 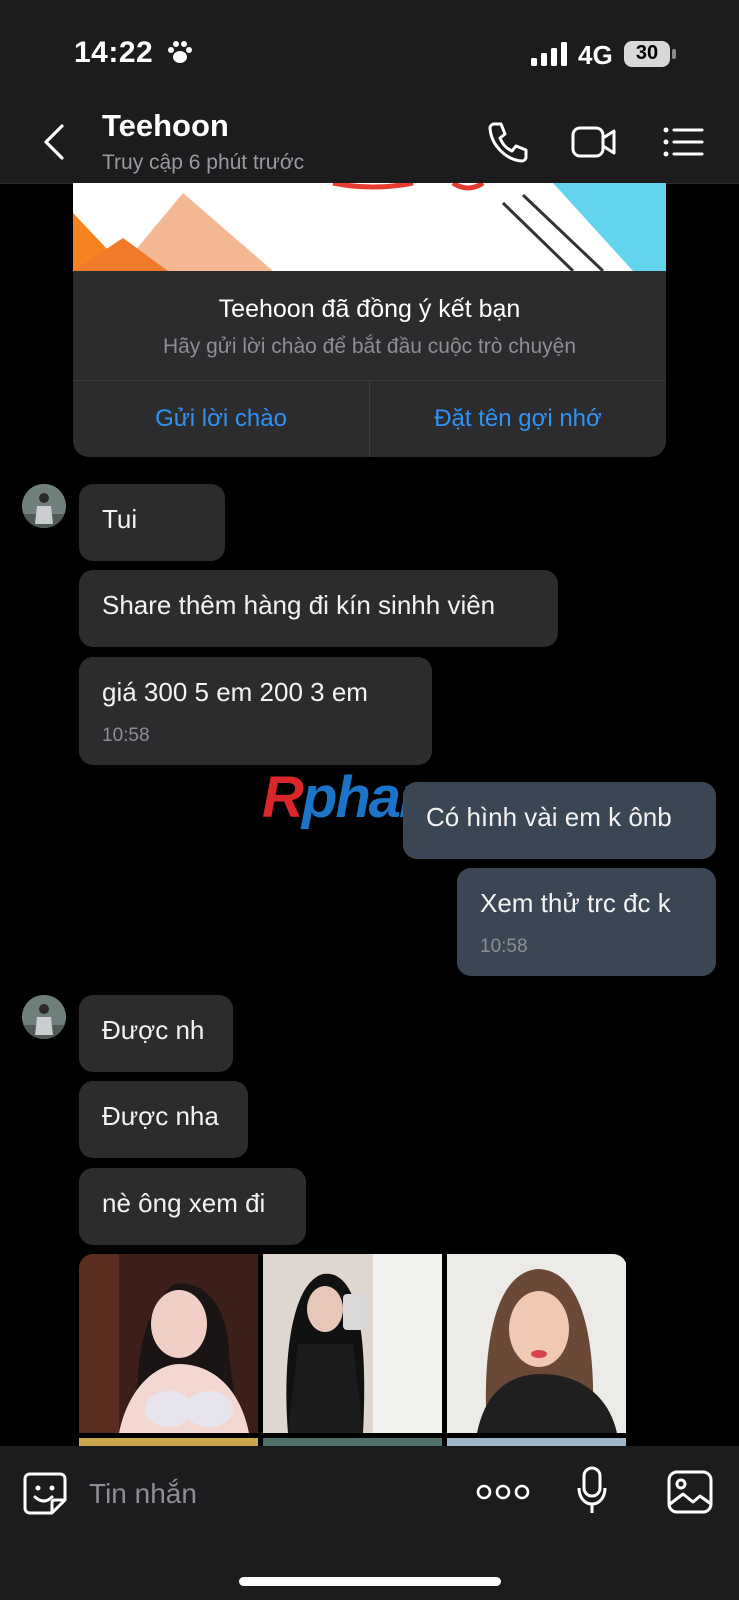 I want to click on set-nickname-button: Đặt tên gợi nhớ, so click(x=518, y=418).